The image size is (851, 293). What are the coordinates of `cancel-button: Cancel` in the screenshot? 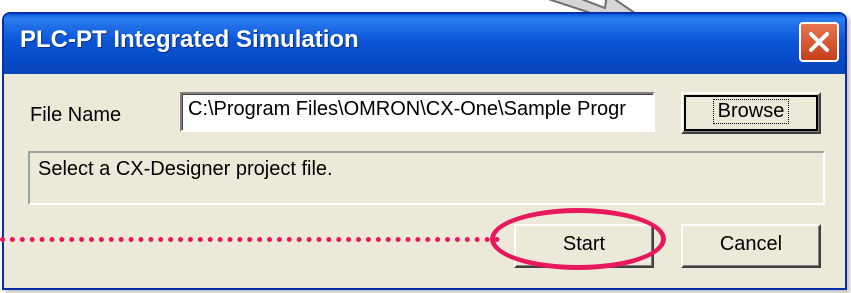 It's located at (751, 246).